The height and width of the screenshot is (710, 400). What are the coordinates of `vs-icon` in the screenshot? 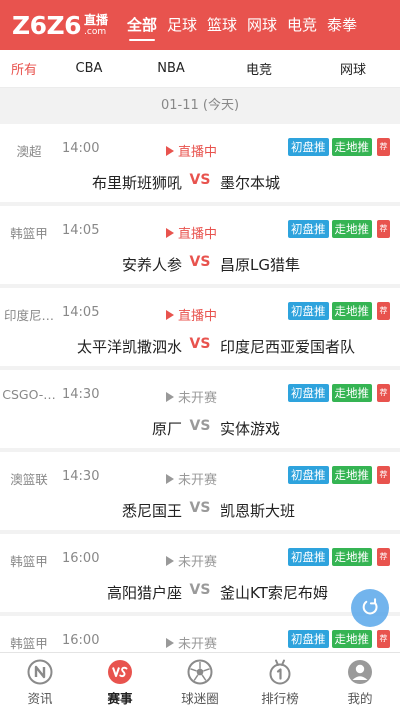 It's located at (120, 672).